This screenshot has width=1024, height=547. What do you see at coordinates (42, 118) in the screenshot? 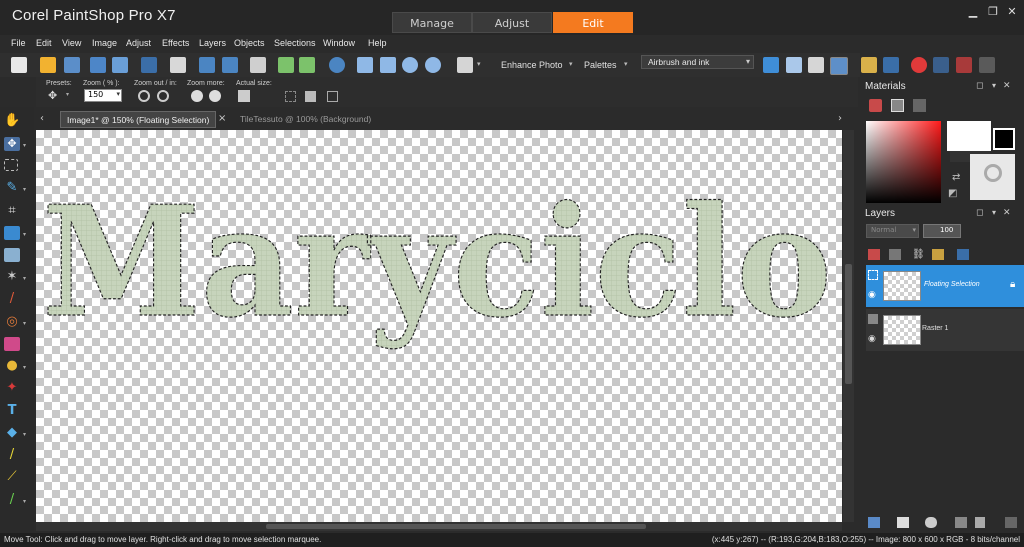
I see `chevron-left-icon: ‹` at bounding box center [42, 118].